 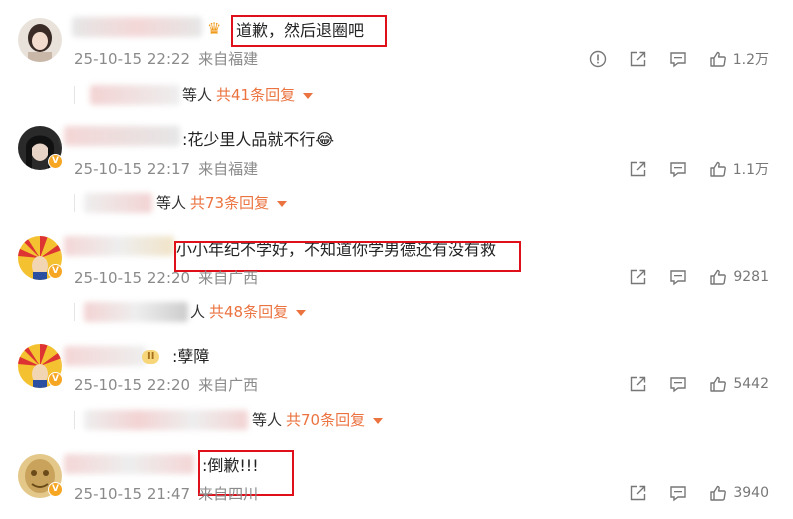 What do you see at coordinates (40, 40) in the screenshot?
I see `avatar` at bounding box center [40, 40].